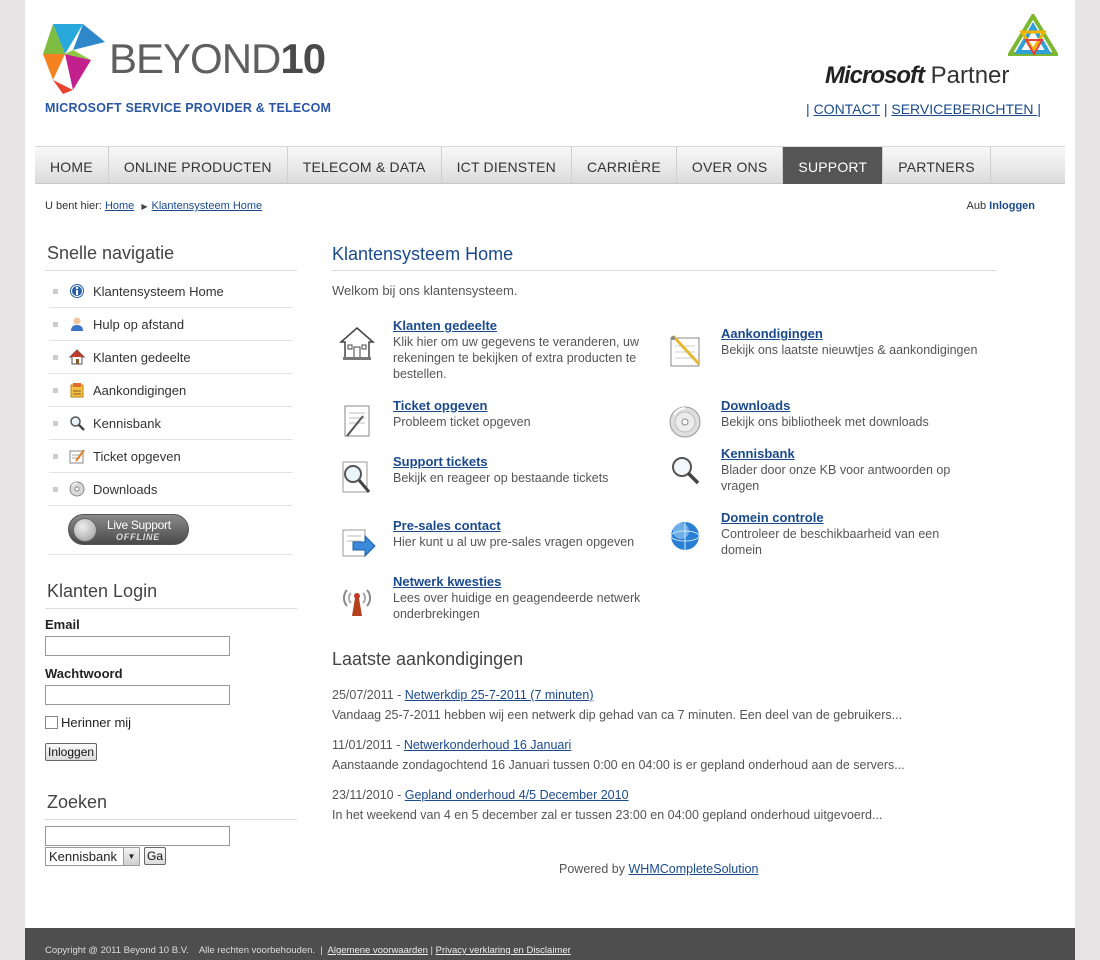  I want to click on quicknav-item: Aankondigingen, so click(171, 390).